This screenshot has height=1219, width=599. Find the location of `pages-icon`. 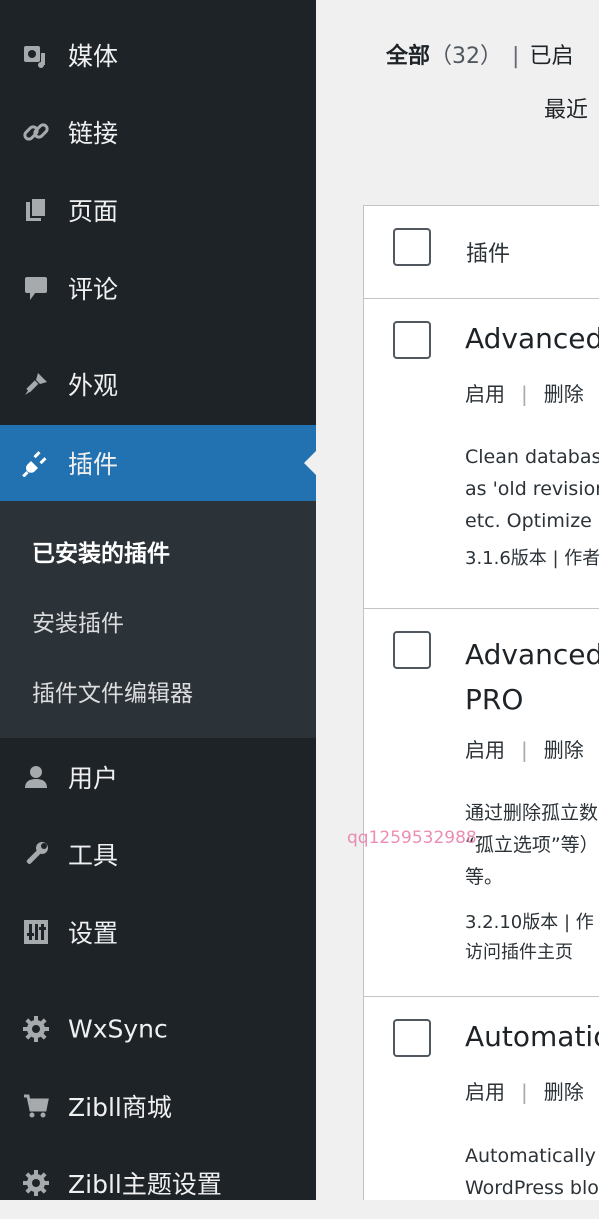

pages-icon is located at coordinates (36, 210).